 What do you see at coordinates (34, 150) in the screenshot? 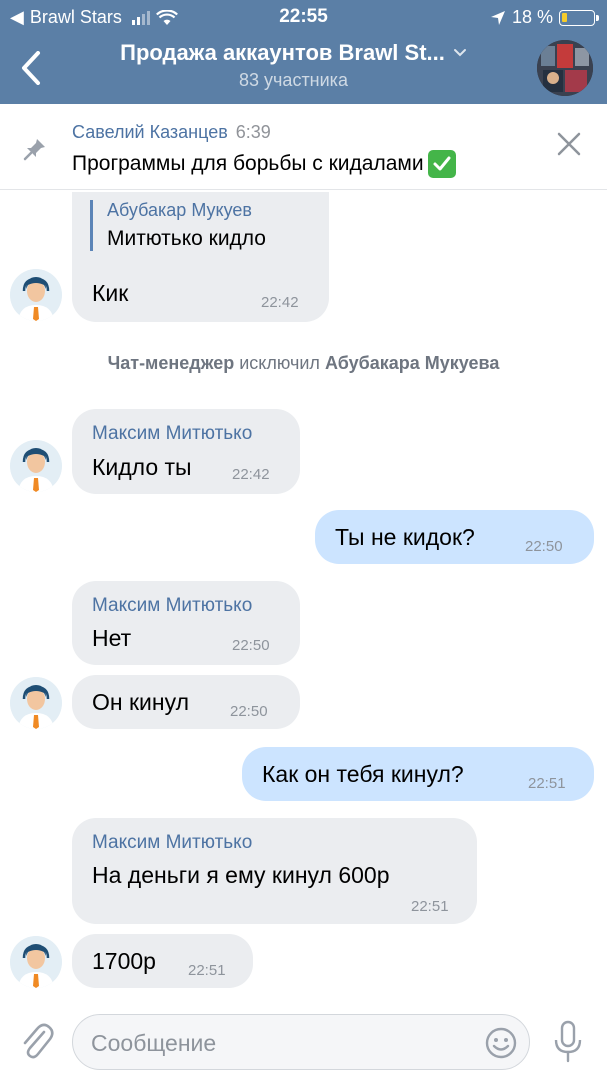
I see `pin-icon` at bounding box center [34, 150].